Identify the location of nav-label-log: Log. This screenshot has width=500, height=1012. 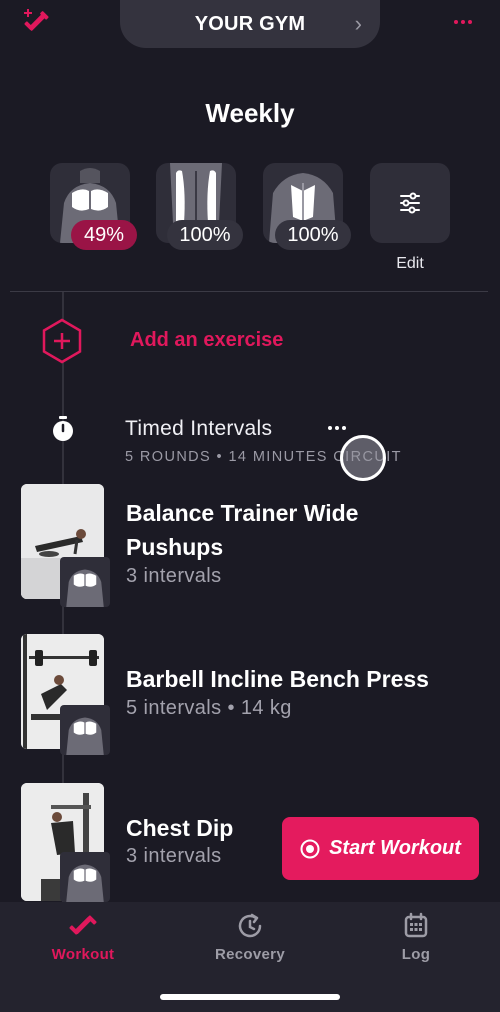
(416, 954).